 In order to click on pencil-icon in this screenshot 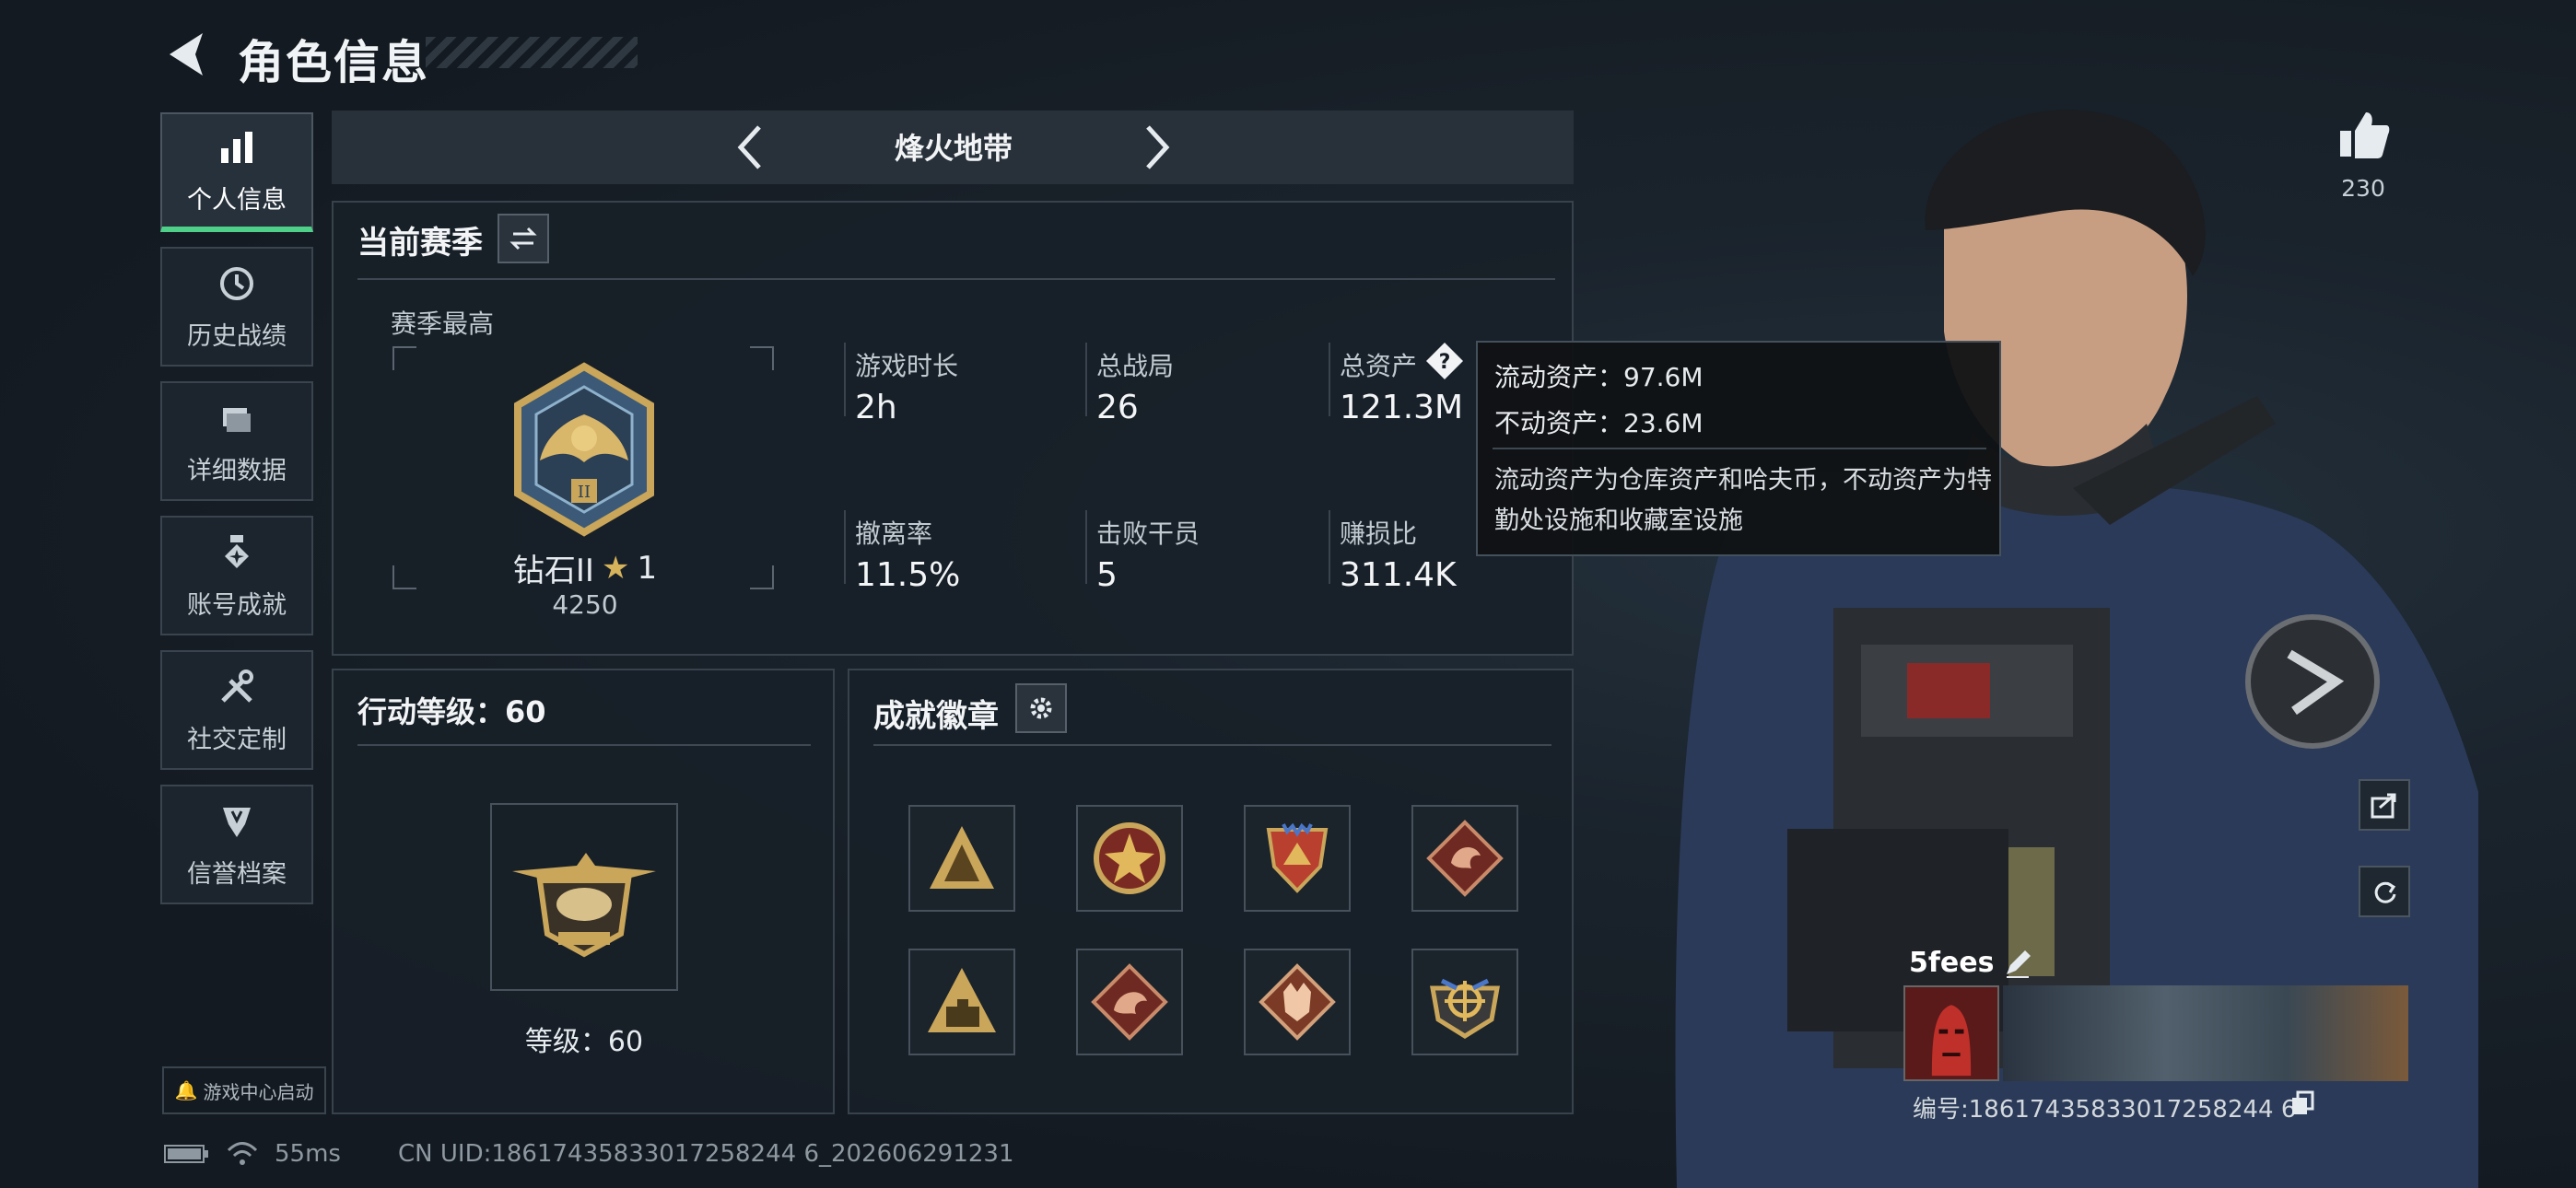, I will do `click(2017, 964)`.